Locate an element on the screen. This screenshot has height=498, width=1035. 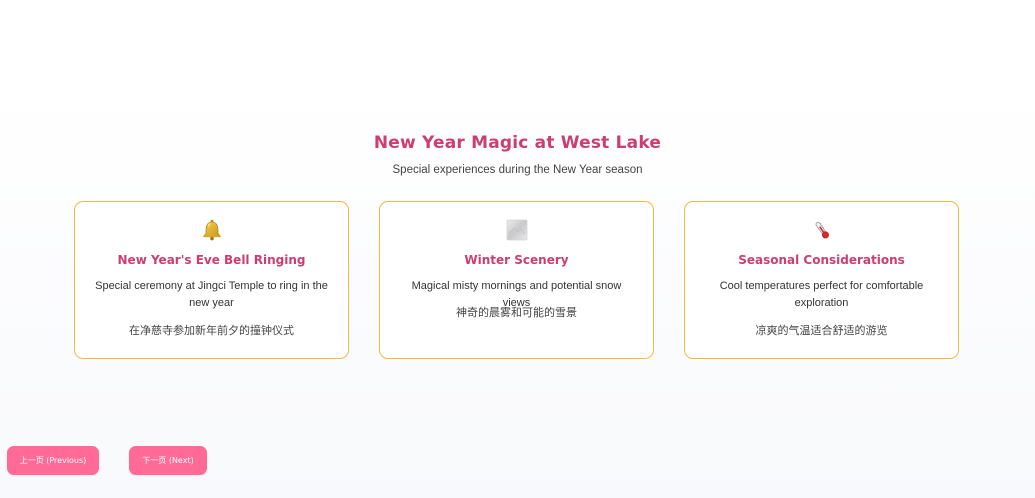
snow-scenery-icon is located at coordinates (516, 230).